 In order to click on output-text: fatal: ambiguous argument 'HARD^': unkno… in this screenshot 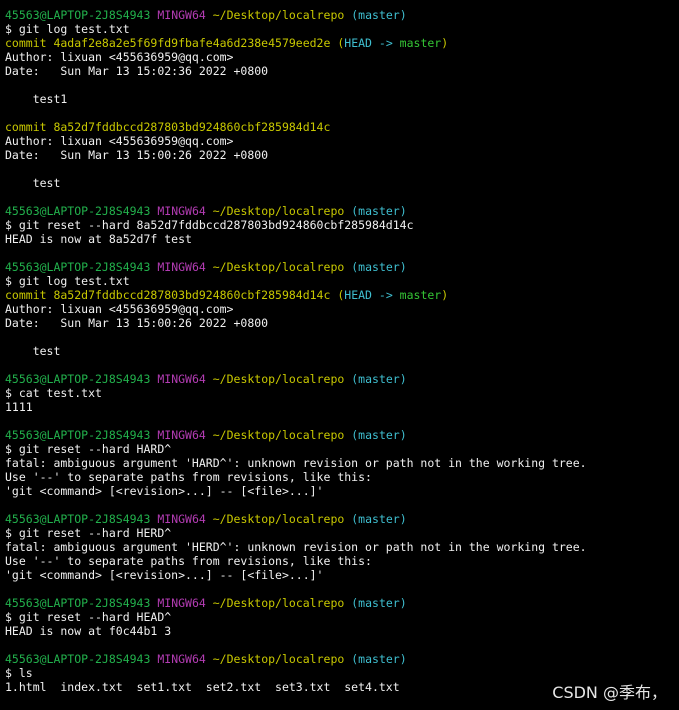, I will do `click(296, 463)`.